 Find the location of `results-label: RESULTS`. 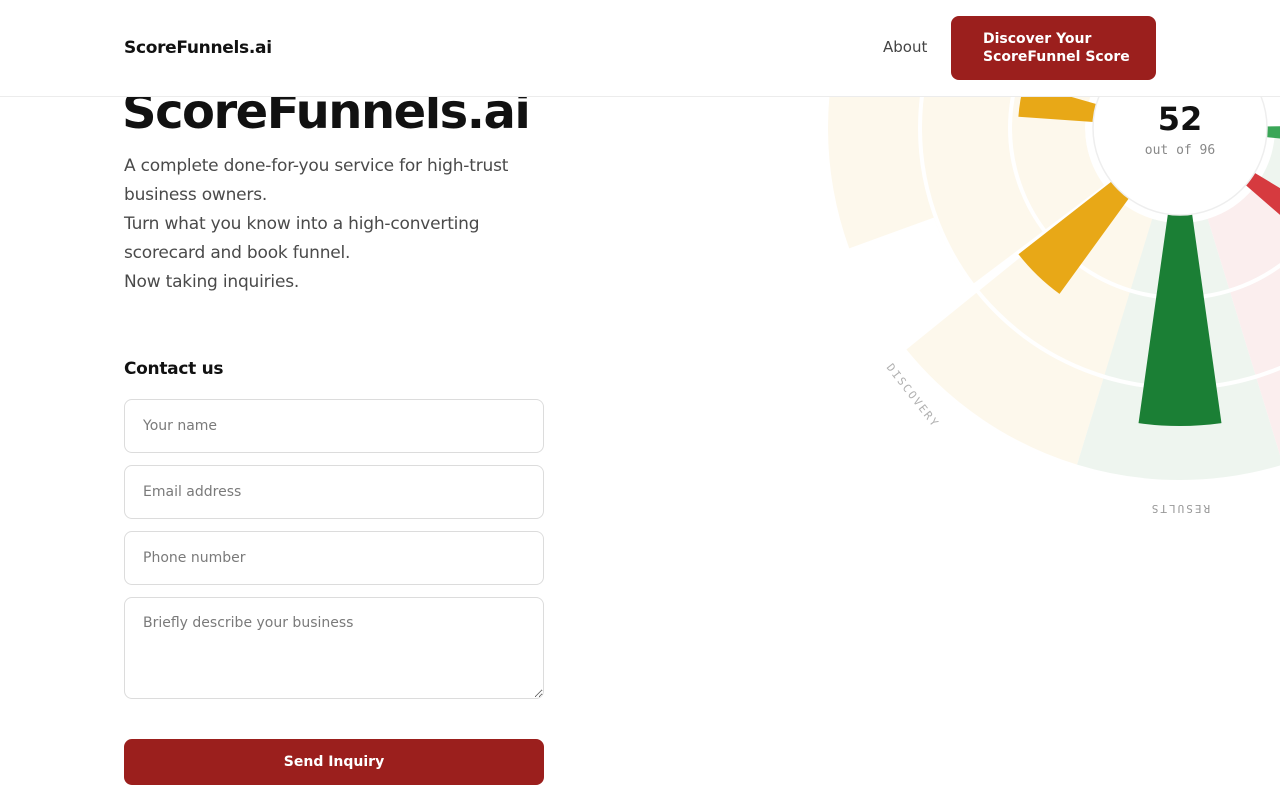

results-label: RESULTS is located at coordinates (1180, 508).